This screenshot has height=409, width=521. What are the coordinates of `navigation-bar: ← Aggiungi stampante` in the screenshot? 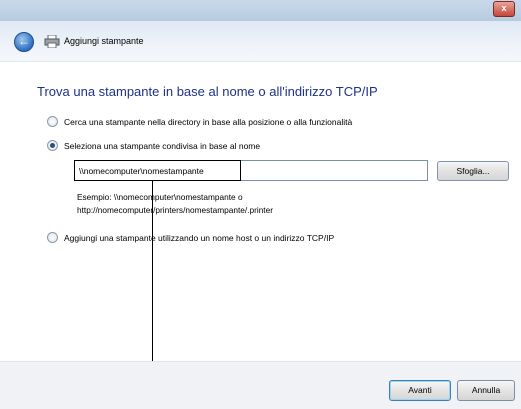 It's located at (260, 41).